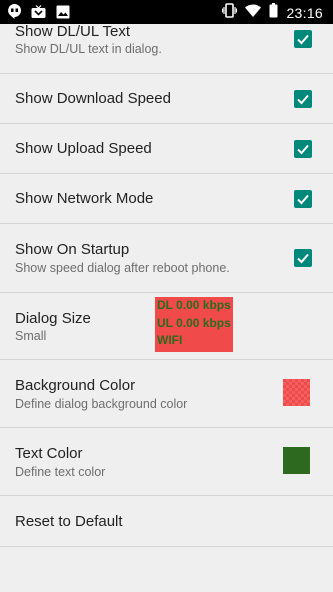  Describe the element at coordinates (69, 521) in the screenshot. I see `setting-title: Reset to Default` at that location.